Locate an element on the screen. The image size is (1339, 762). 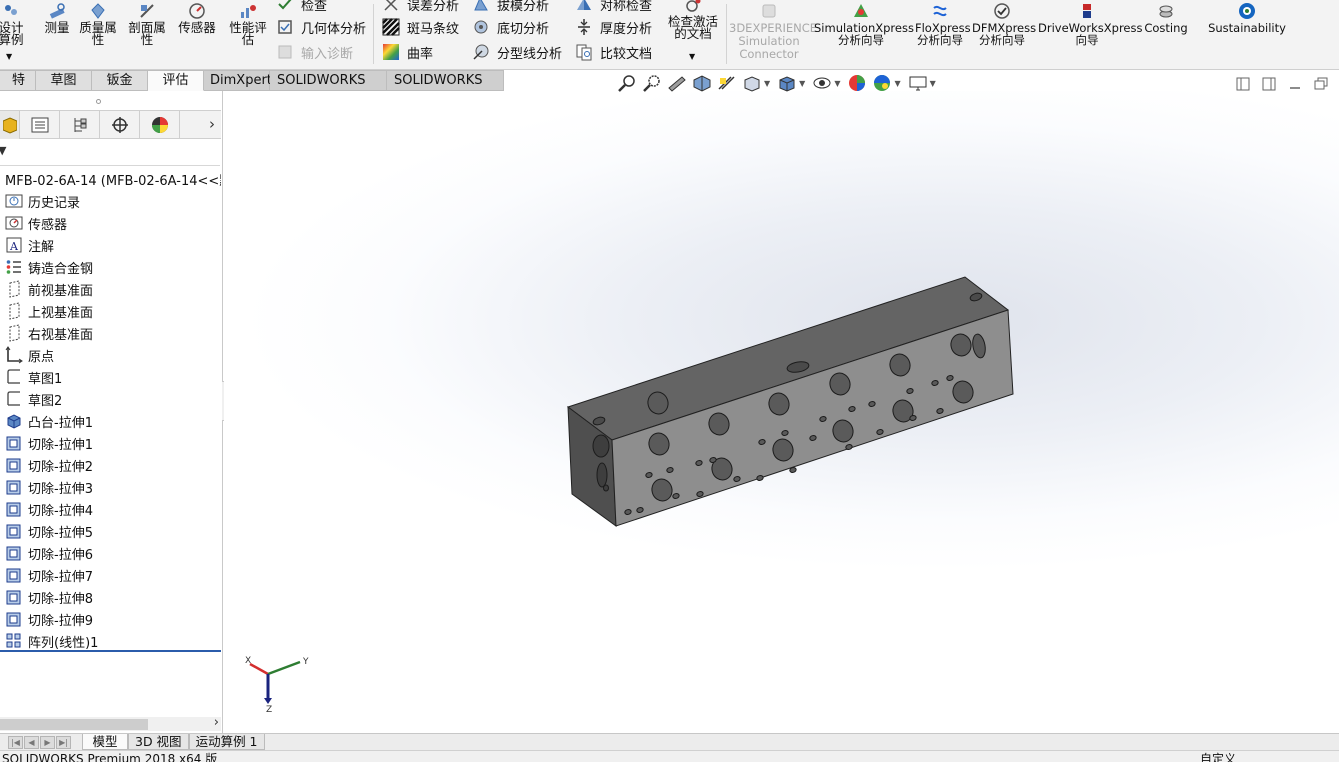
tab-display-manager is located at coordinates (160, 125).